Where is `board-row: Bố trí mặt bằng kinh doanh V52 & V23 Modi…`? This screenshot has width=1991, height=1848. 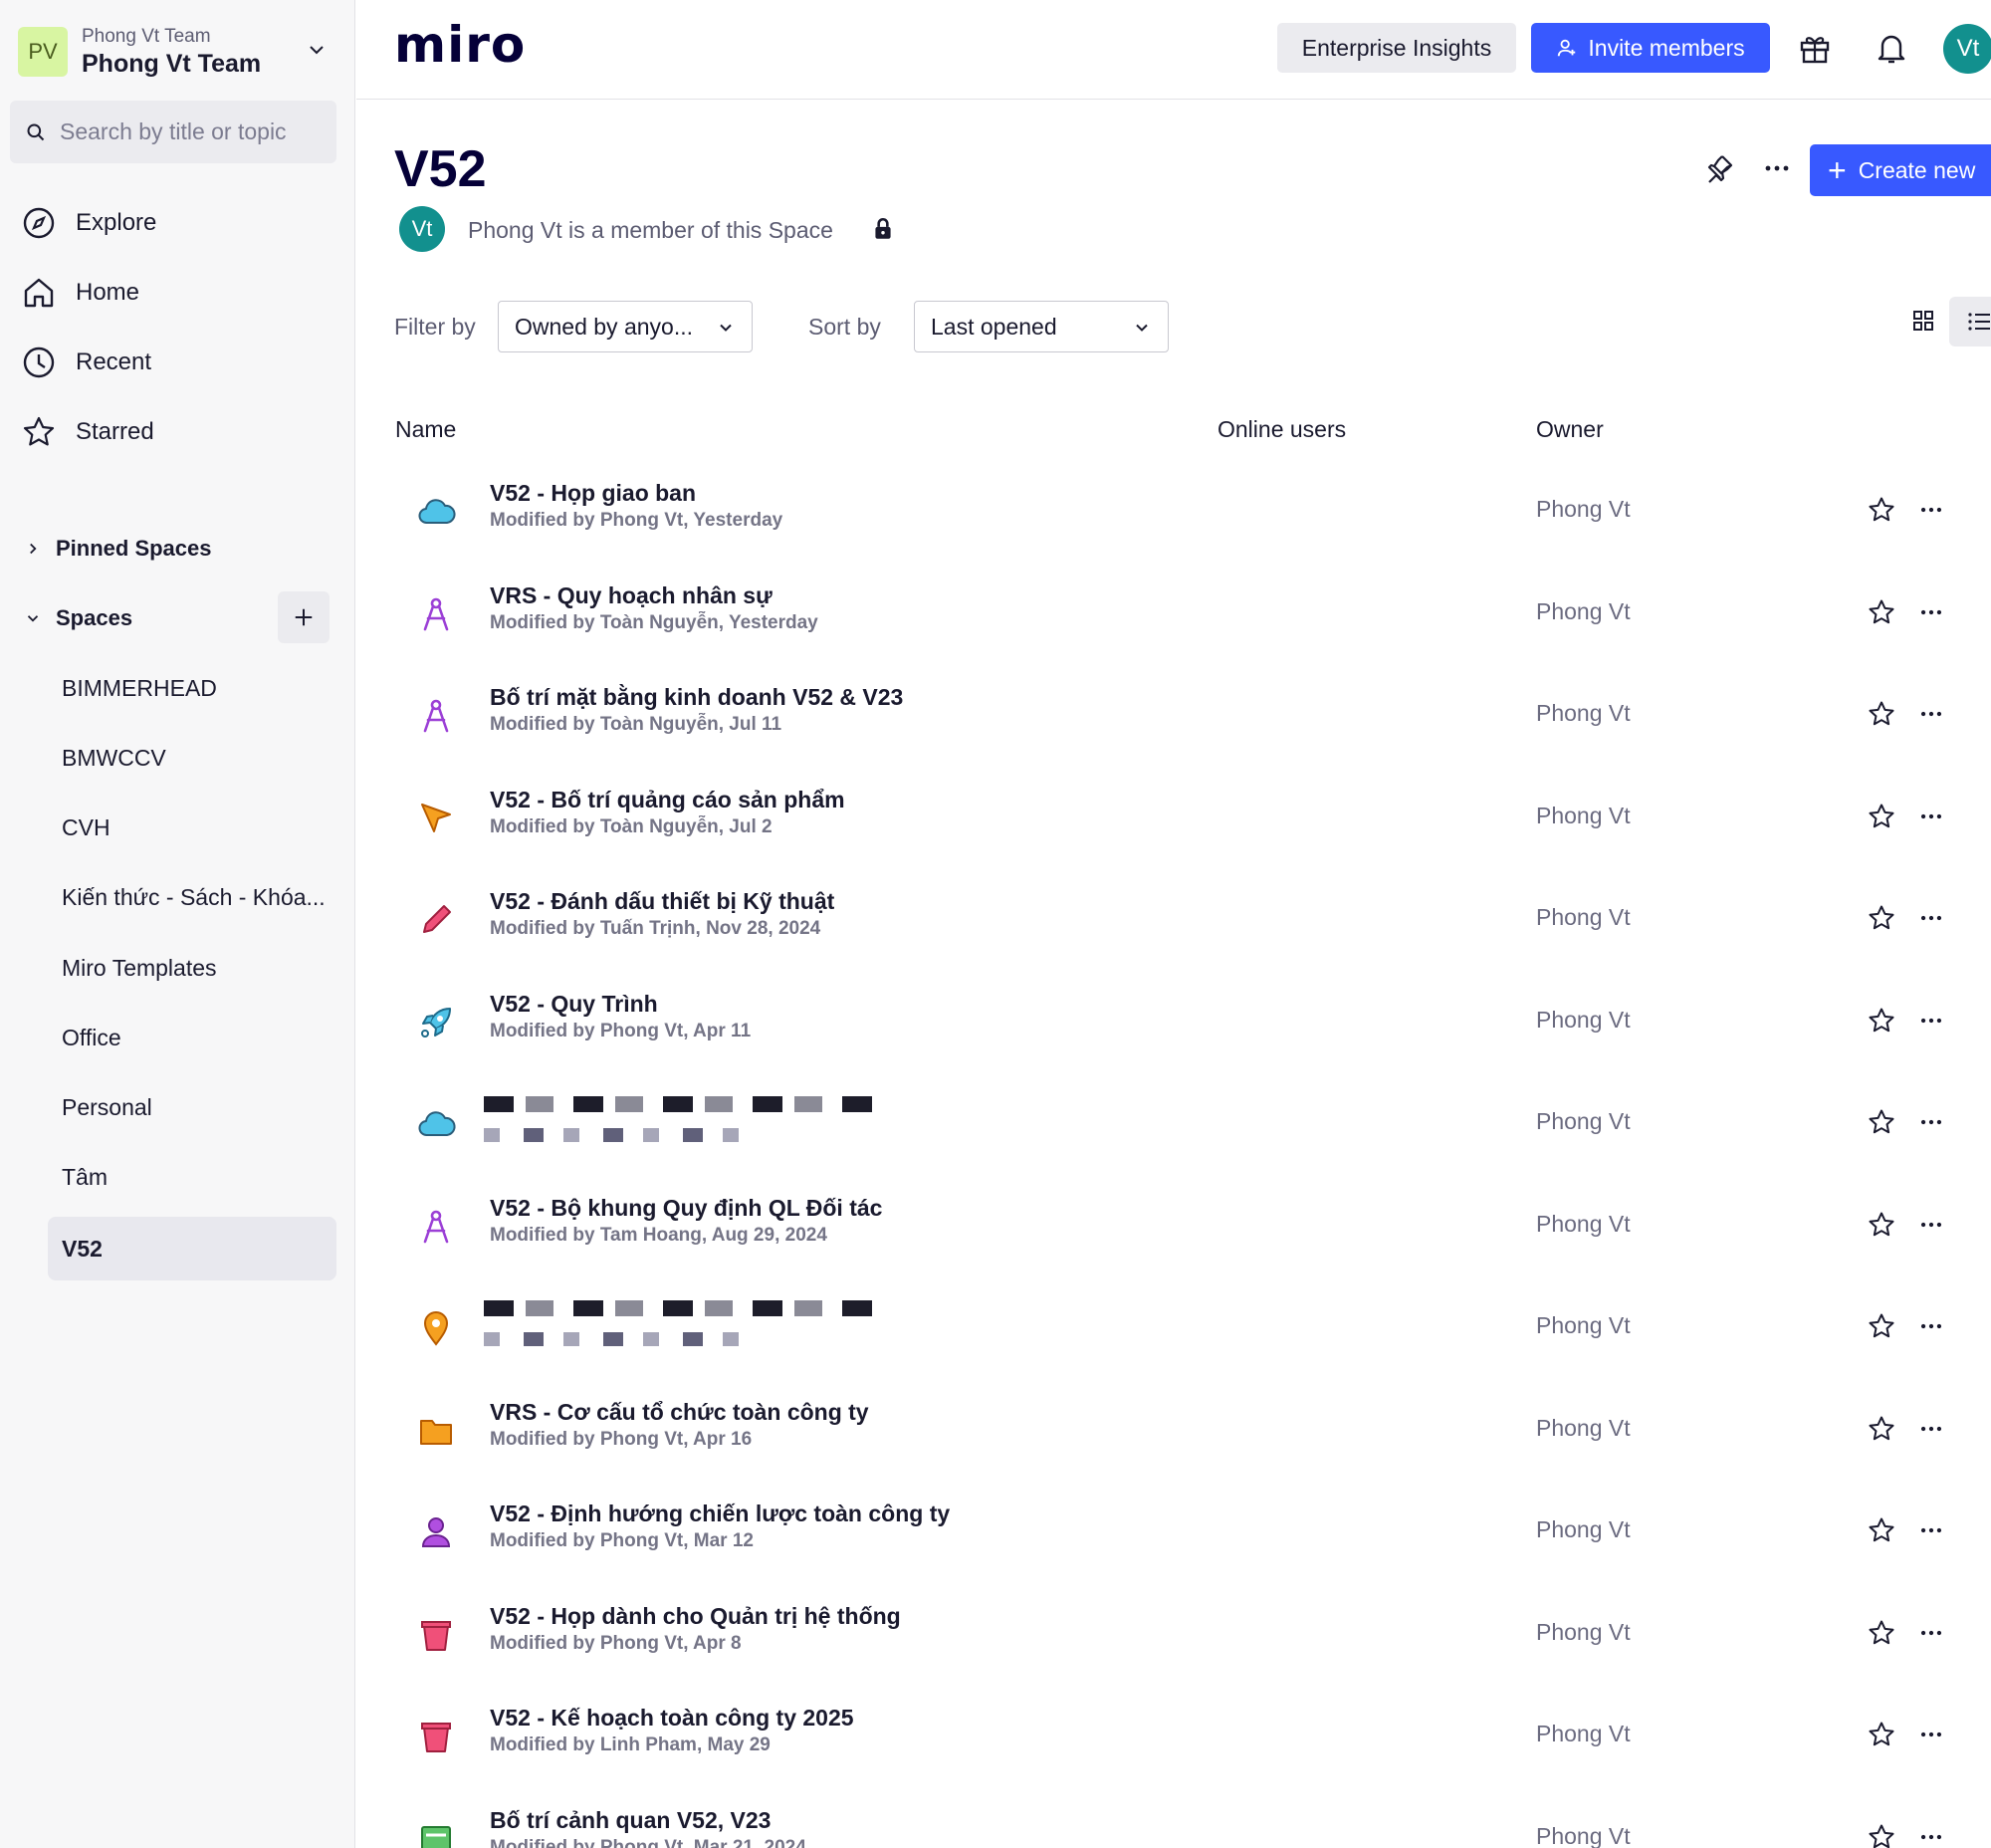
board-row: Bố trí mặt bằng kinh doanh V52 & V23 Modi… is located at coordinates (1192, 717).